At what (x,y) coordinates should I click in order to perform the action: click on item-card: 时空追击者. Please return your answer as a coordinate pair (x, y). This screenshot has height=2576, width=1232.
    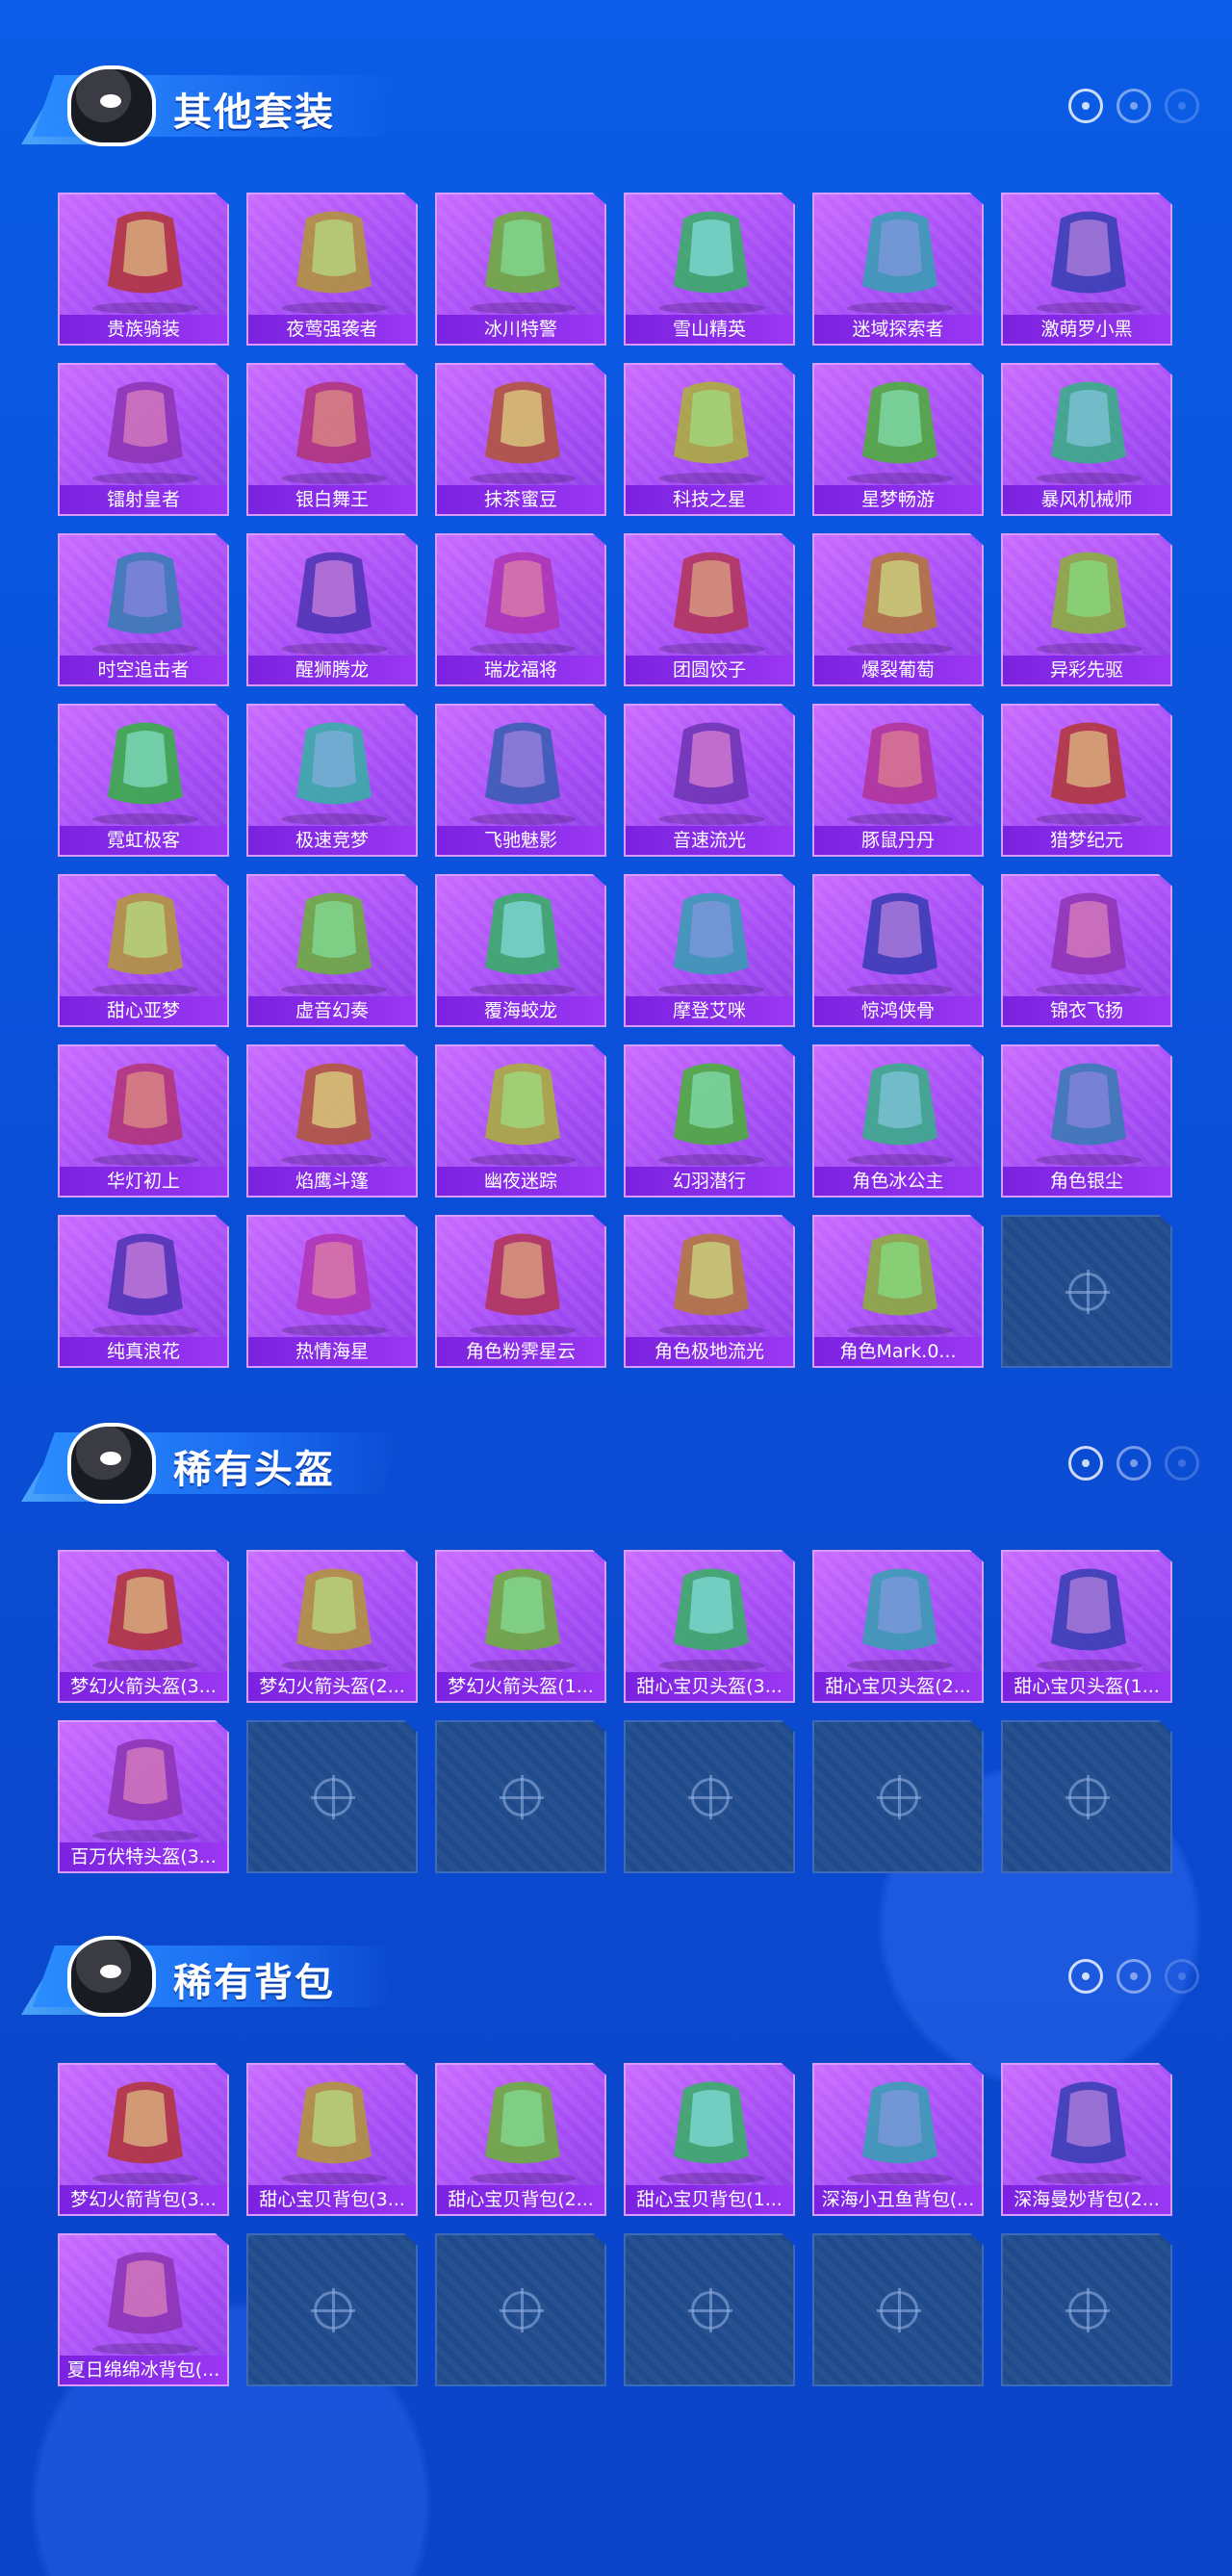
    Looking at the image, I should click on (143, 610).